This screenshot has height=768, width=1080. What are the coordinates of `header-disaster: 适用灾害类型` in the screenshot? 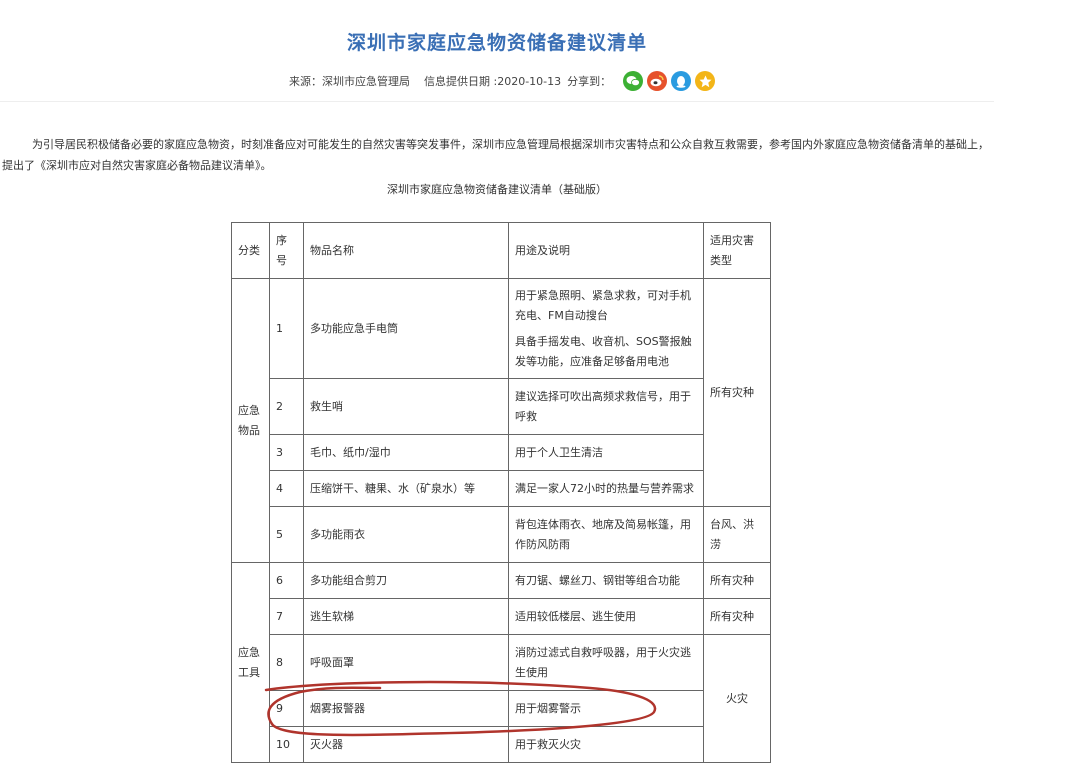 It's located at (737, 250).